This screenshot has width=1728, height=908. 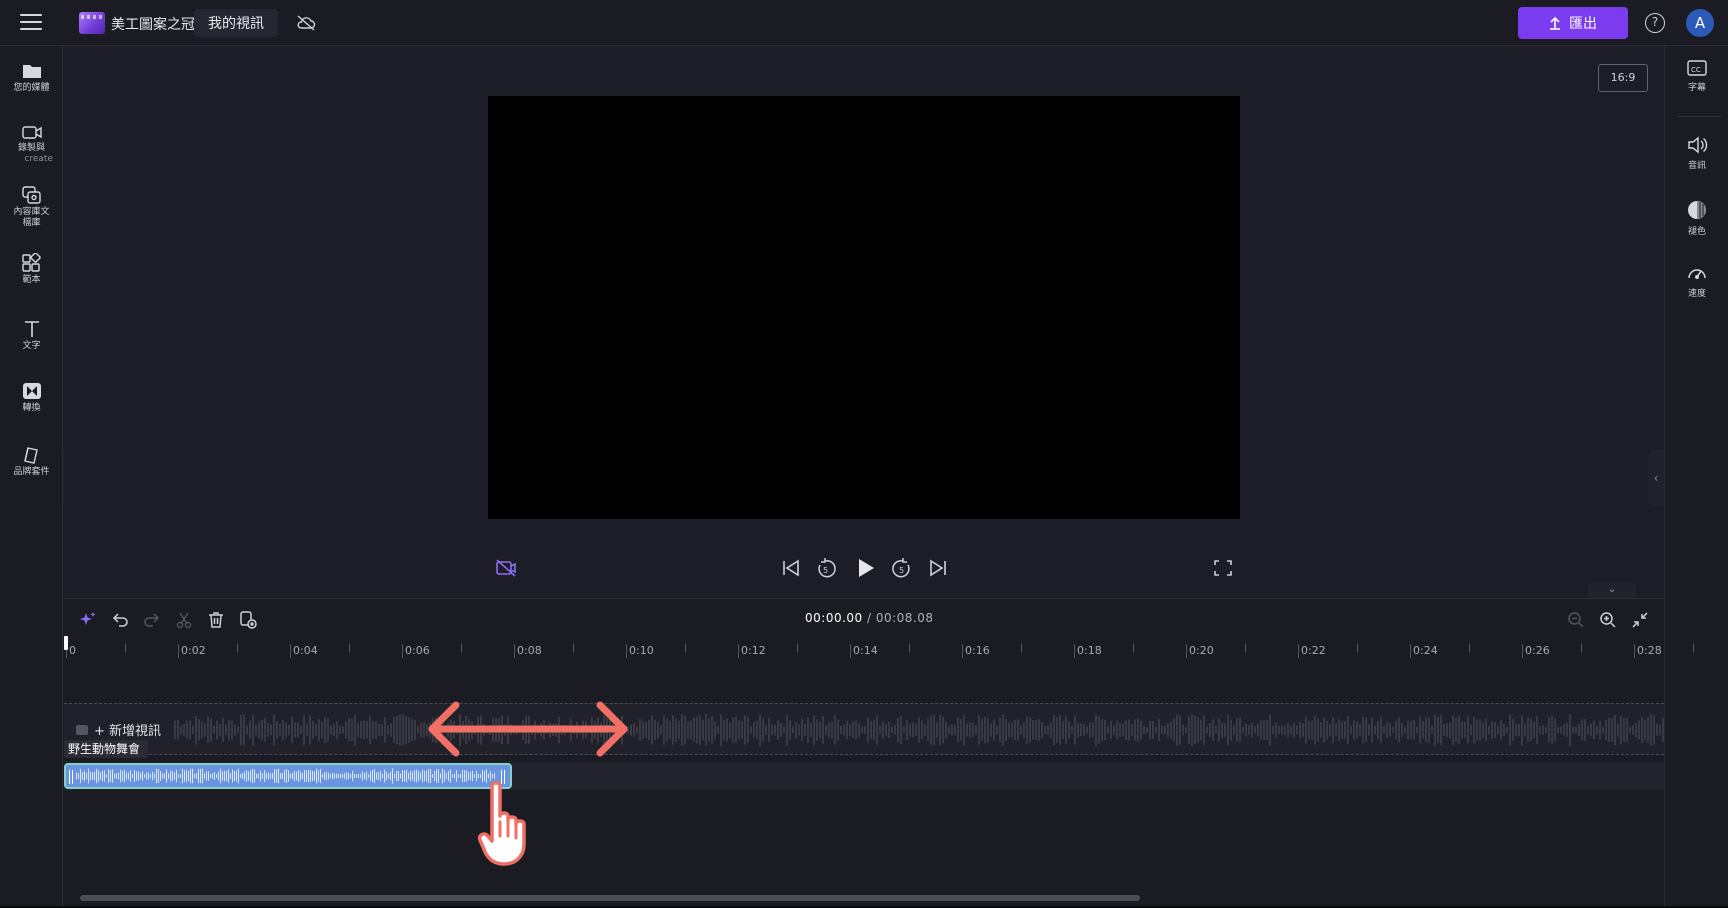 What do you see at coordinates (184, 620) in the screenshot?
I see `scissors-icon` at bounding box center [184, 620].